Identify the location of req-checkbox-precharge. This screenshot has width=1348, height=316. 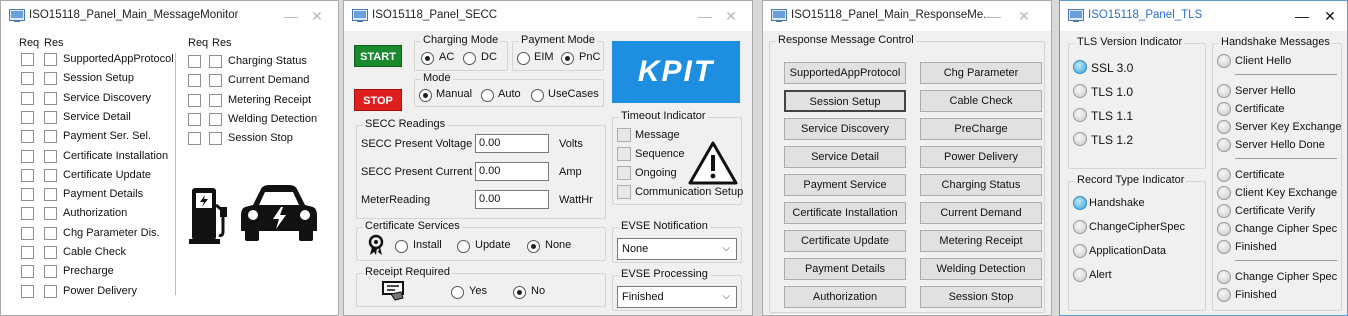
(27, 272).